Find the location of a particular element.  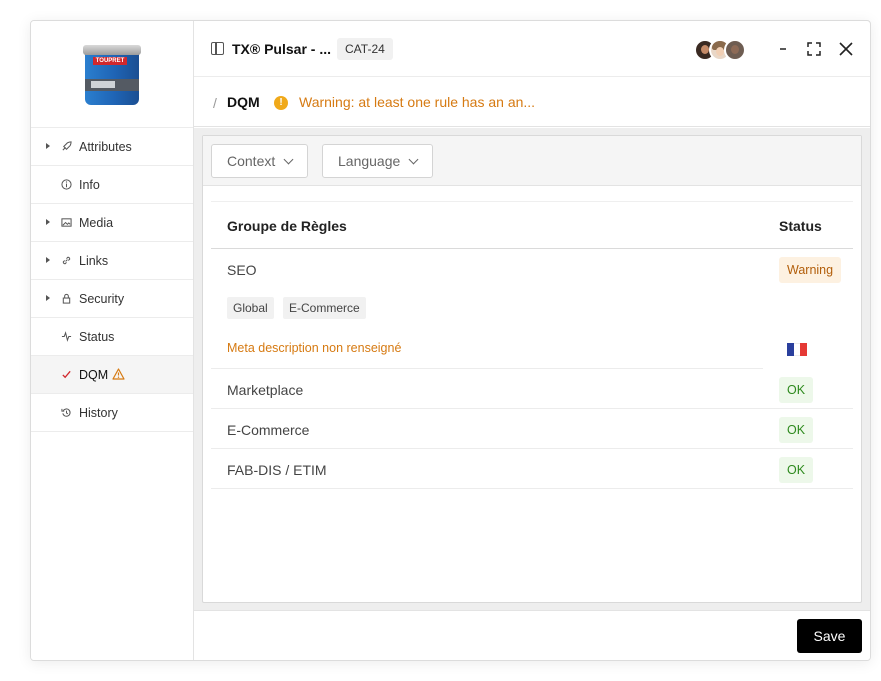

collaborators-avatars is located at coordinates (724, 50).